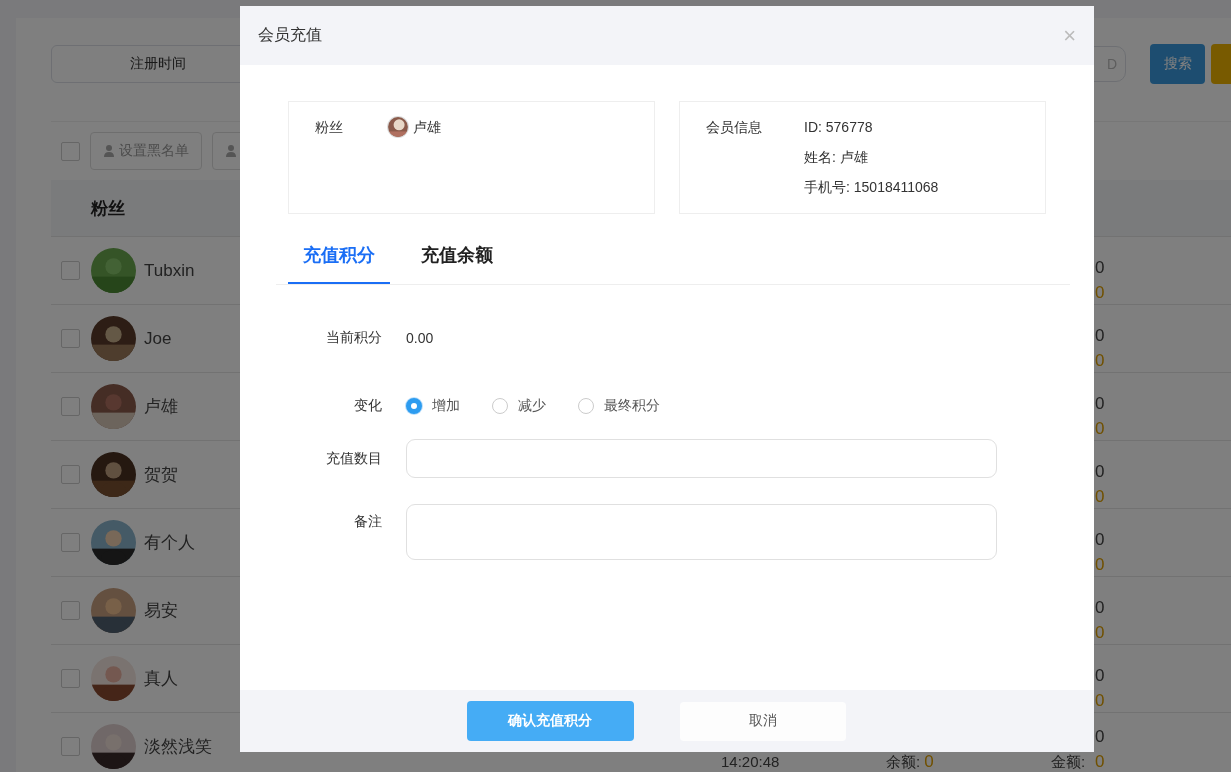 The height and width of the screenshot is (772, 1231). I want to click on fan-name: 淡然浅笑, so click(178, 747).